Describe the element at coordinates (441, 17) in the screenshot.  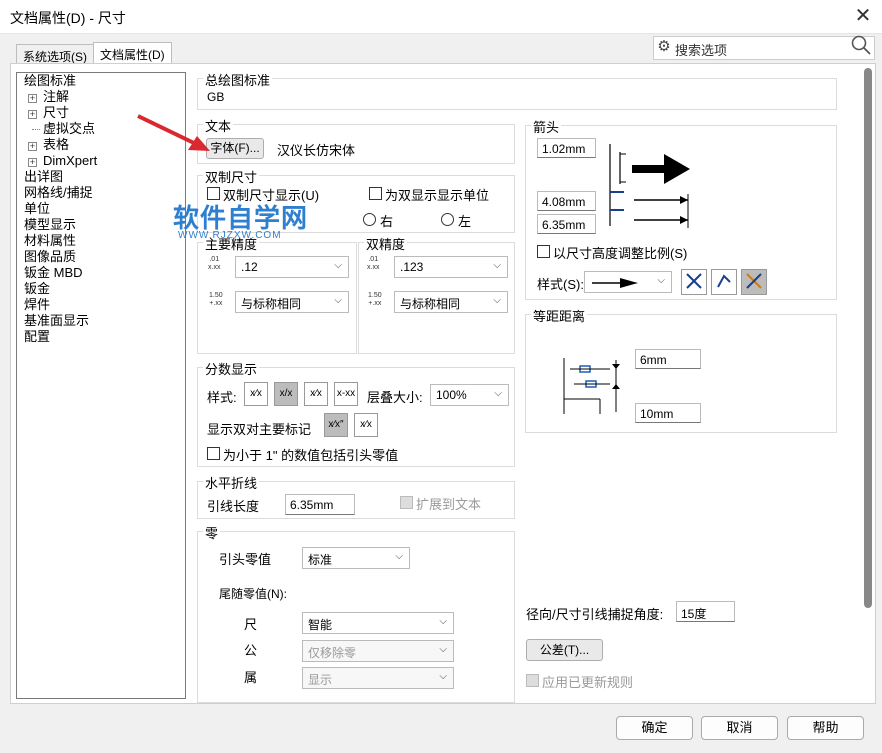
I see `title-bar` at that location.